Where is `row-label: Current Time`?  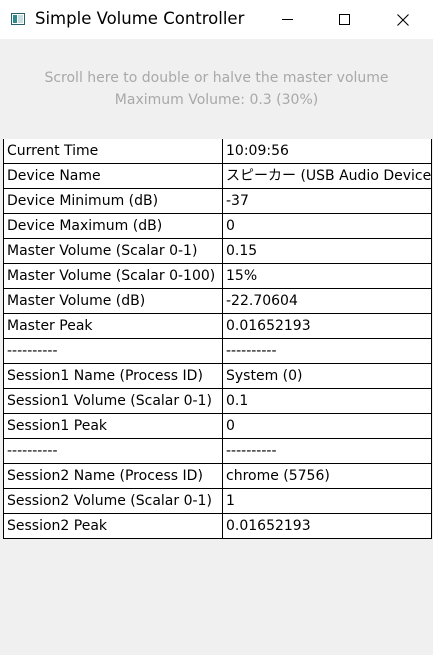
row-label: Current Time is located at coordinates (113, 151).